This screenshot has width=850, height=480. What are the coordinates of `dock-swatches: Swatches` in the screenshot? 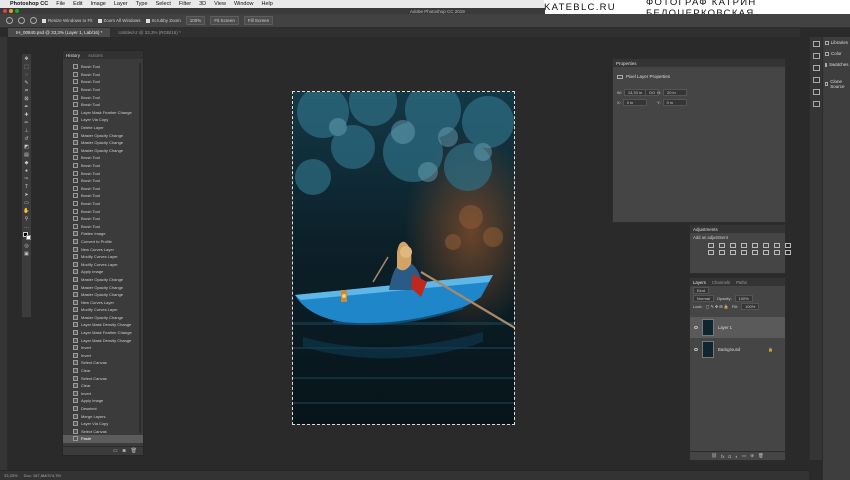 It's located at (836, 64).